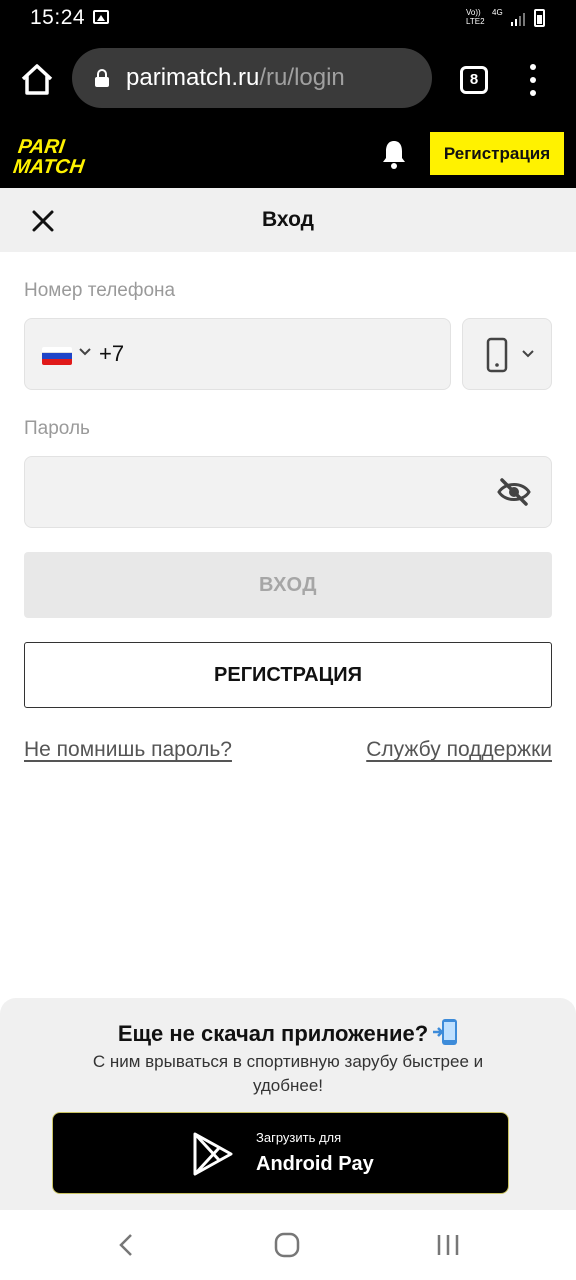  What do you see at coordinates (261, 493) in the screenshot?
I see `password-input` at bounding box center [261, 493].